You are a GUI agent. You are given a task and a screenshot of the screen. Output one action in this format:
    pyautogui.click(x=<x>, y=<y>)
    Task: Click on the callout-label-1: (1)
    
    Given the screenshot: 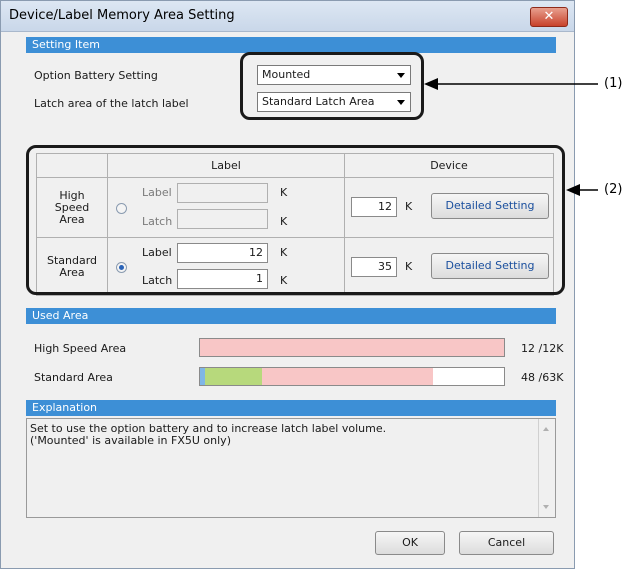 What is the action you would take?
    pyautogui.click(x=613, y=83)
    